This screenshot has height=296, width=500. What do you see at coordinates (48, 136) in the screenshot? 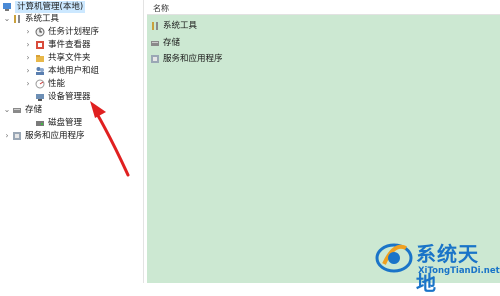
I see `tree-item-services-apps: 服务和应用程序` at bounding box center [48, 136].